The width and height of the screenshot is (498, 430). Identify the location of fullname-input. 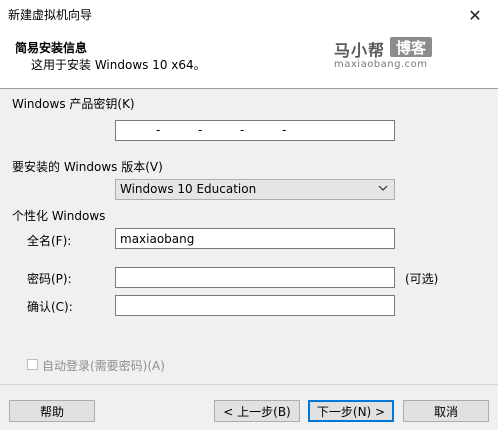
(255, 238).